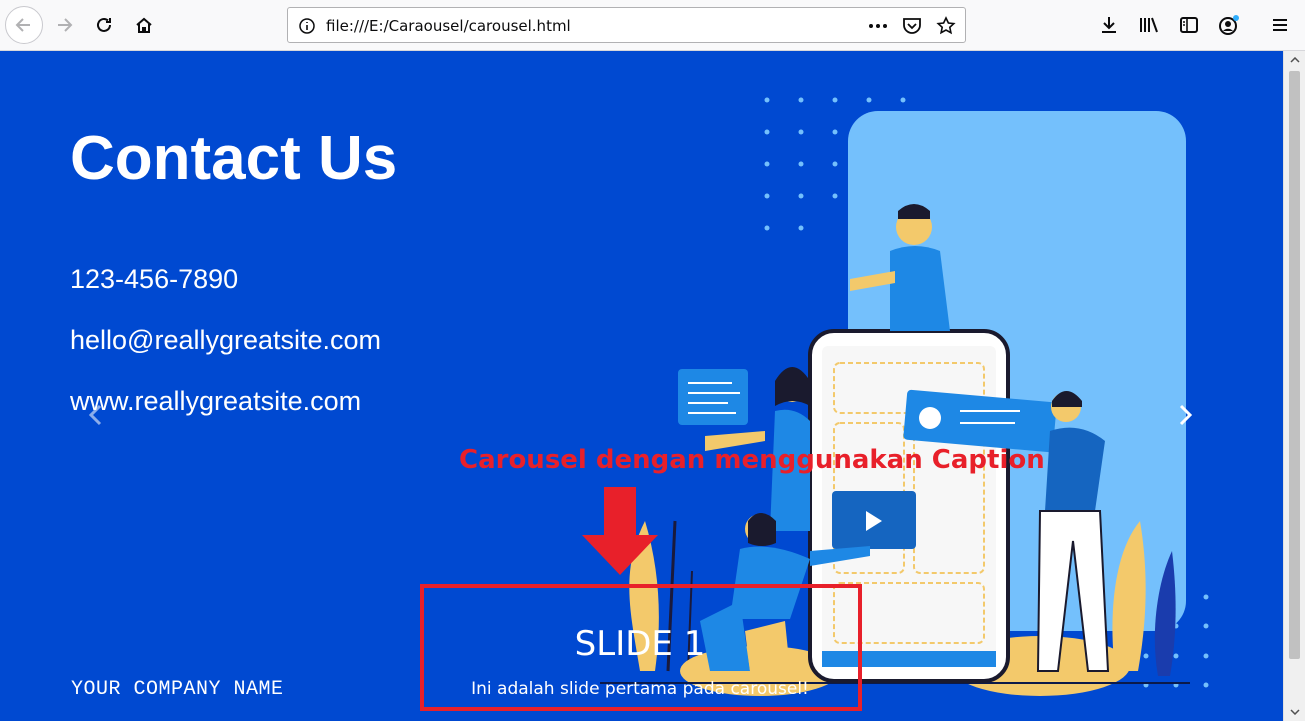 The width and height of the screenshot is (1305, 721). I want to click on reload-button, so click(104, 25).